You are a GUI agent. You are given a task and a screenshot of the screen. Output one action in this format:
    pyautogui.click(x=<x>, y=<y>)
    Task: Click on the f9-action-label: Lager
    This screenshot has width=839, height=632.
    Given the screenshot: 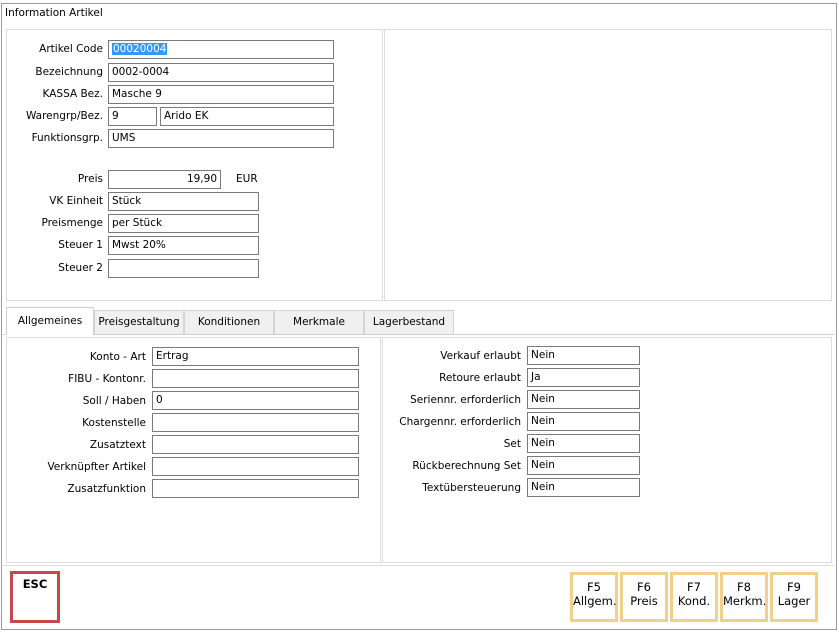 What is the action you would take?
    pyautogui.click(x=794, y=601)
    